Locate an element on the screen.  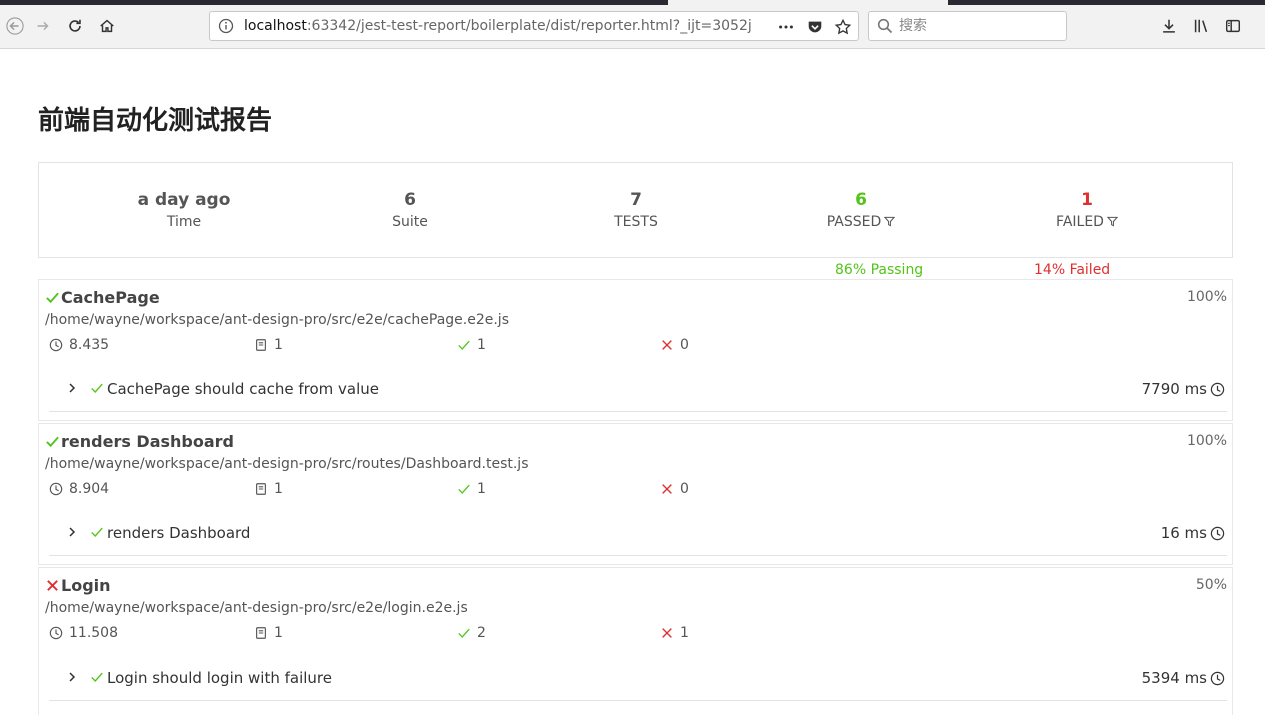
suite-time: 8.904 is located at coordinates (79, 489).